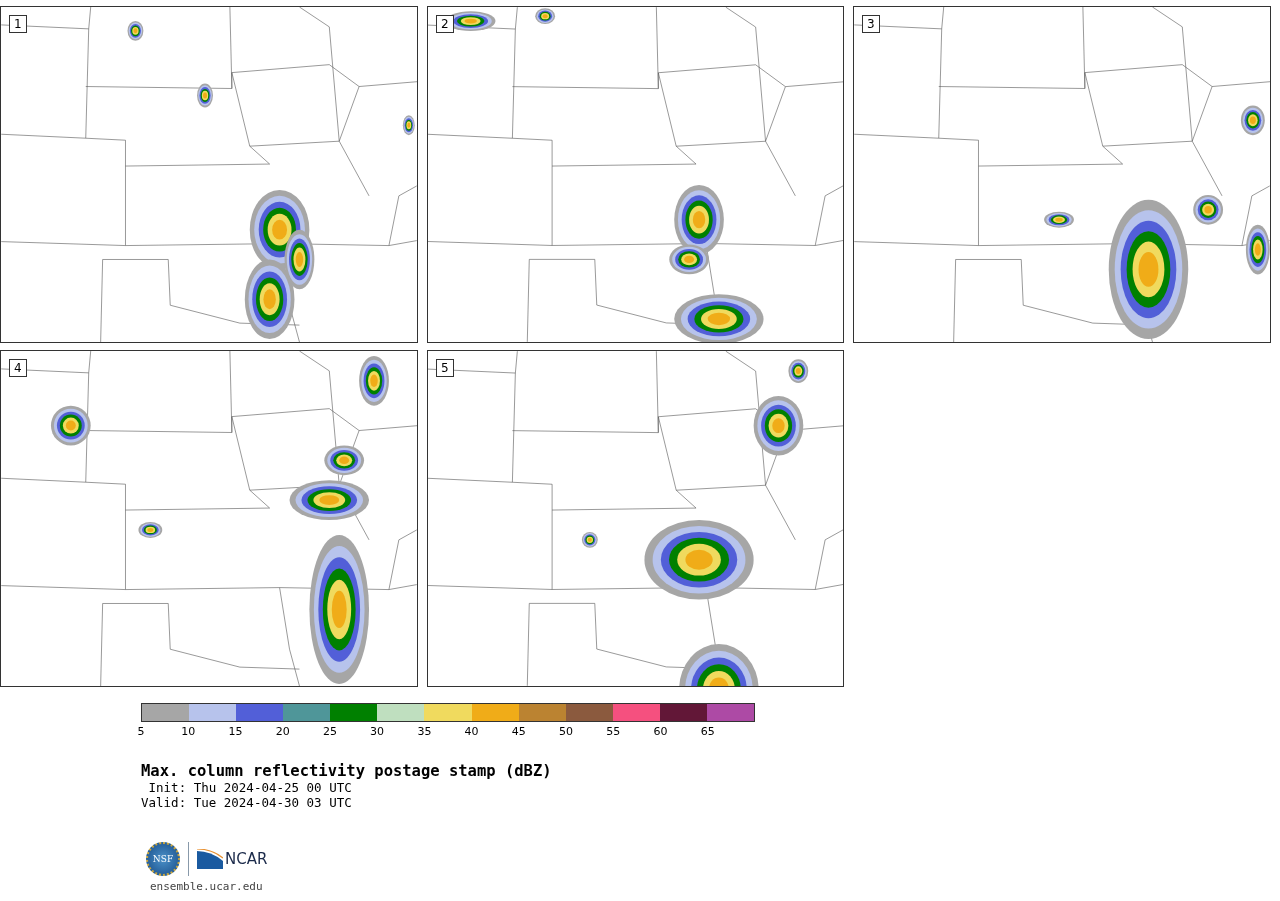 The width and height of the screenshot is (1280, 901). Describe the element at coordinates (660, 731) in the screenshot. I see `tick-label: 60` at that location.